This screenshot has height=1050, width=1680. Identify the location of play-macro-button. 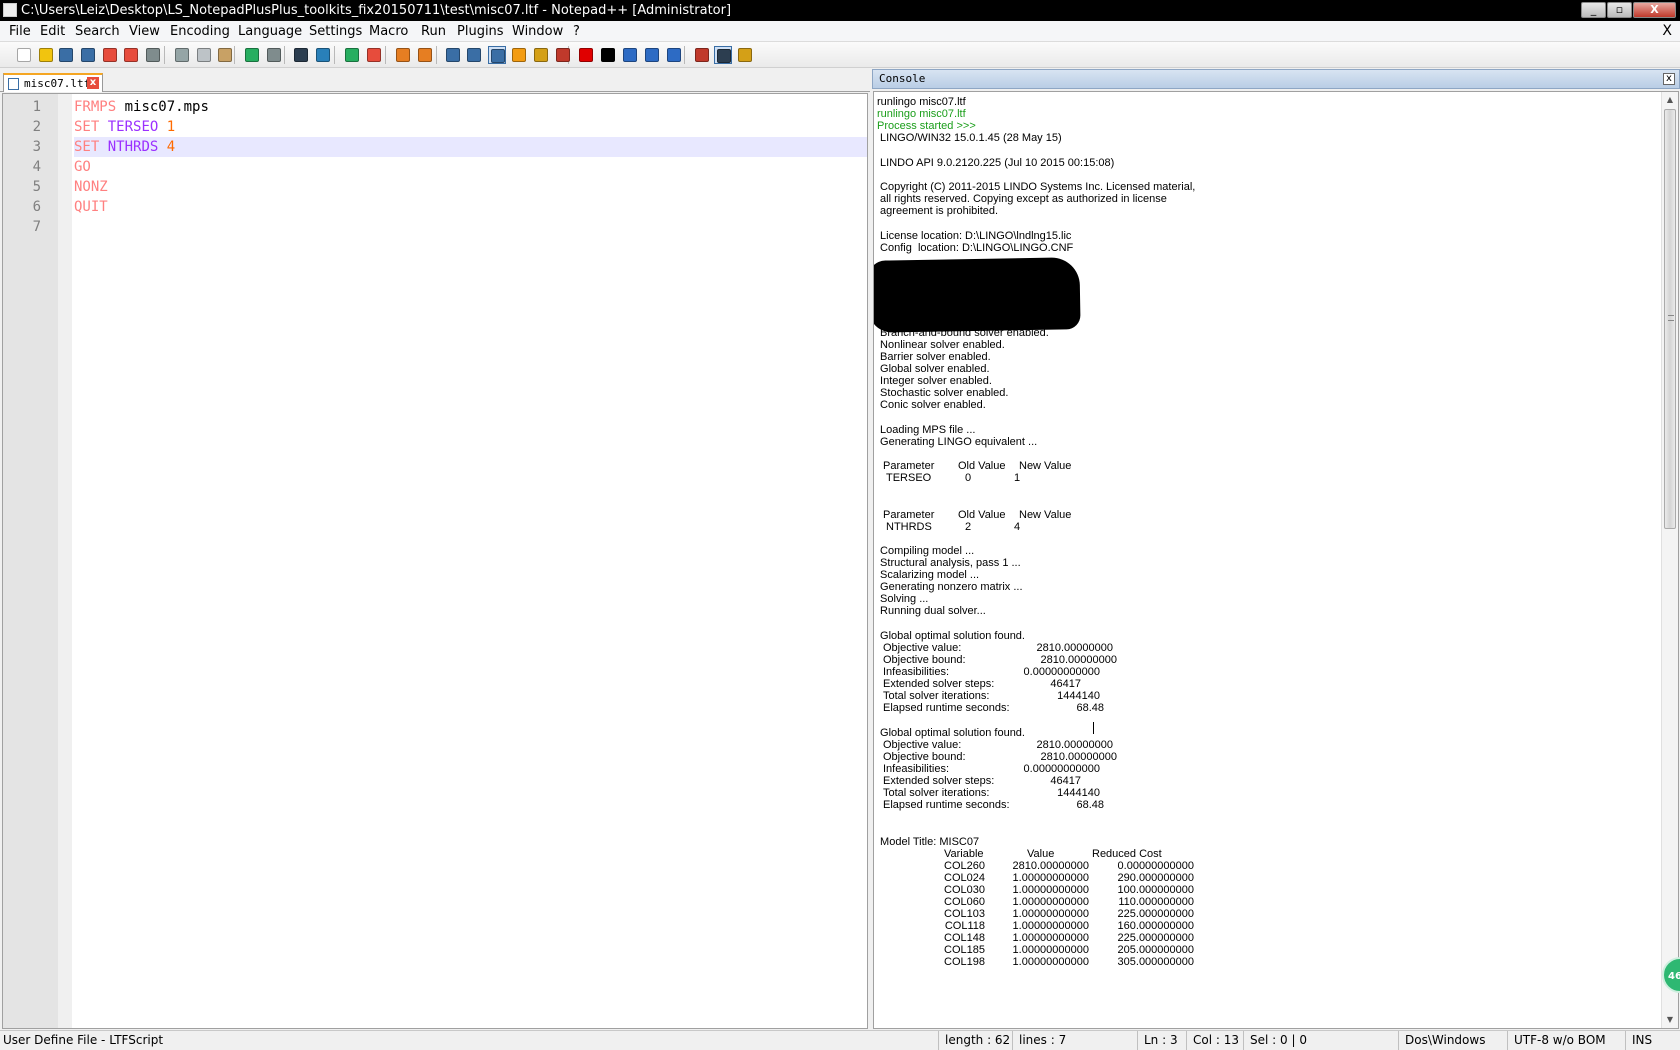
(630, 55).